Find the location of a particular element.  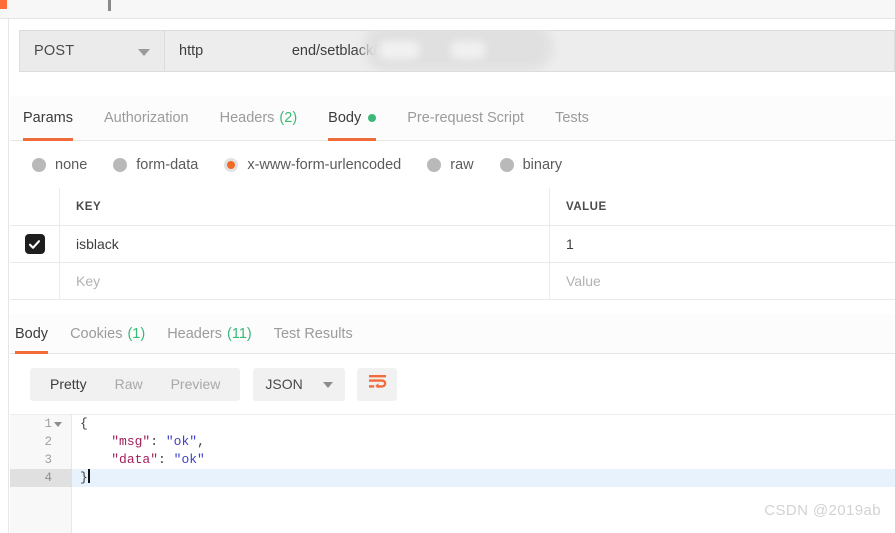

code-token-comma: , is located at coordinates (201, 441).